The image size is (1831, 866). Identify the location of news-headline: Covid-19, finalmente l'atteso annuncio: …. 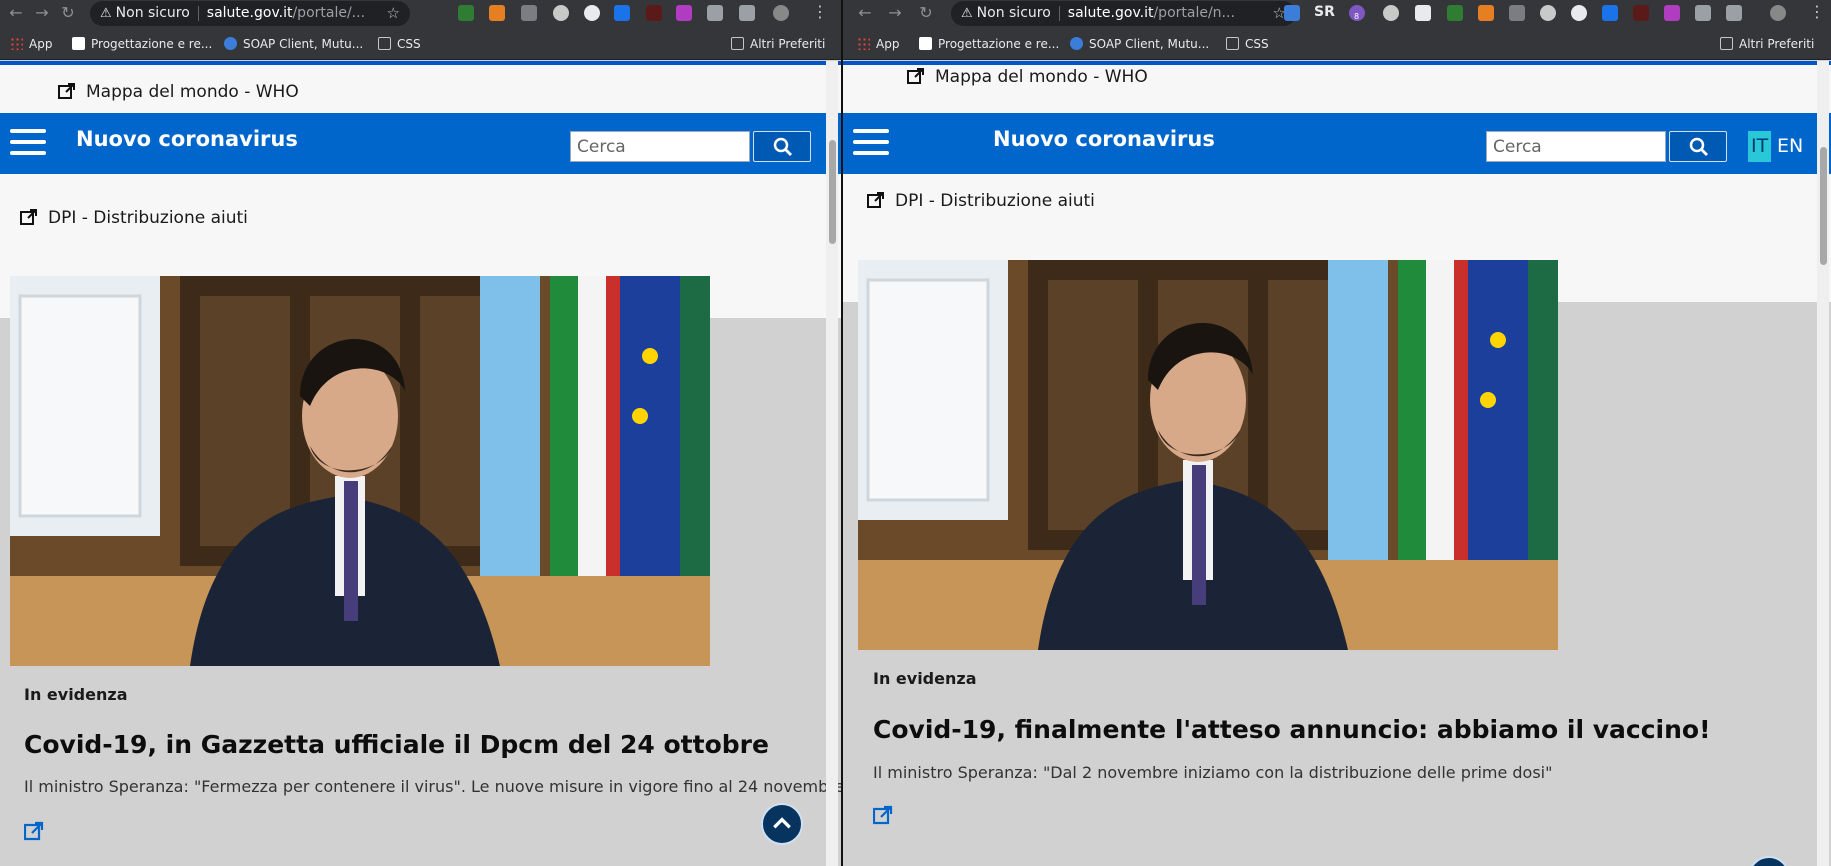
(1292, 729).